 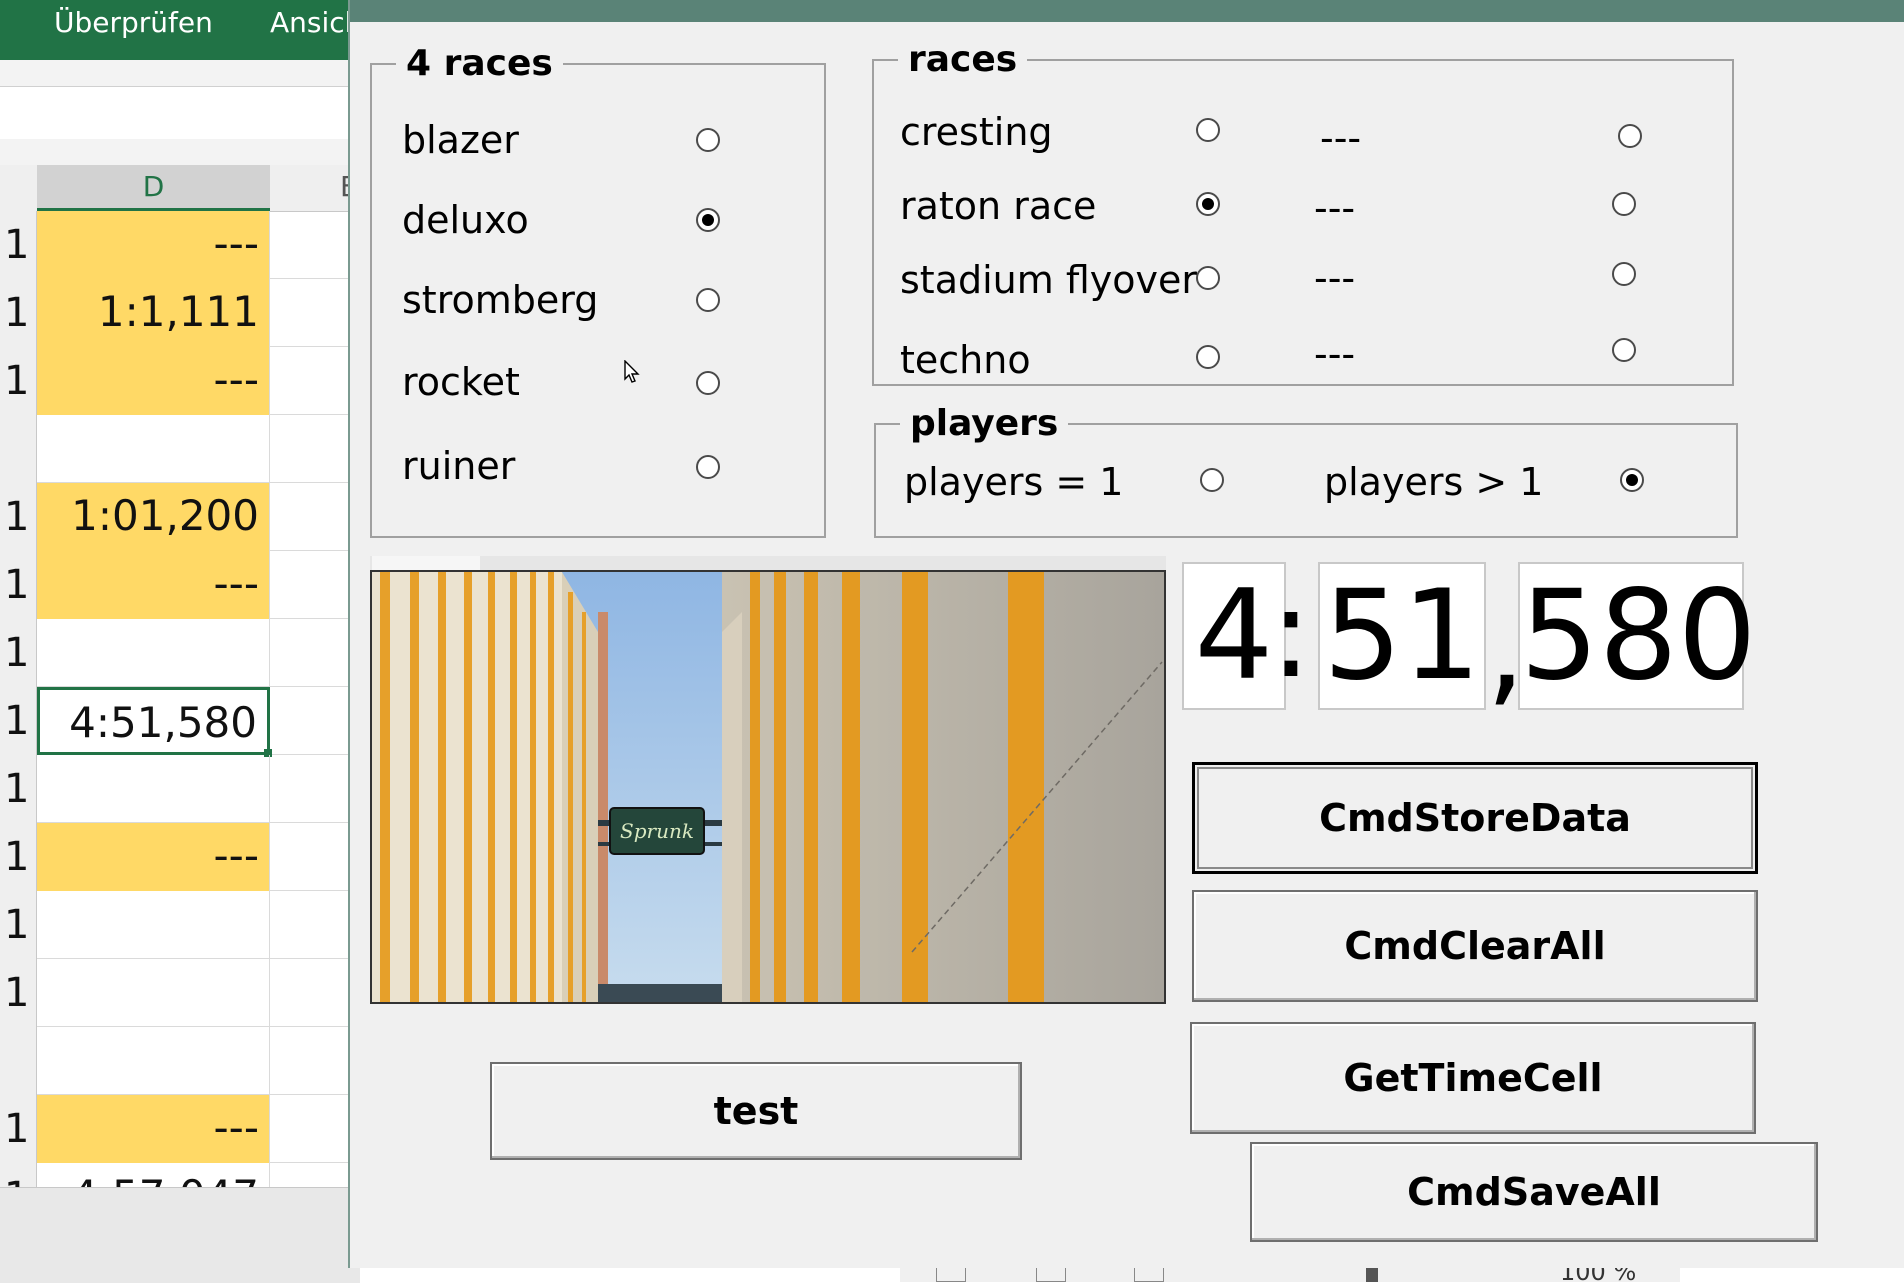 What do you see at coordinates (951, 1274) in the screenshot?
I see `normal-view-icon` at bounding box center [951, 1274].